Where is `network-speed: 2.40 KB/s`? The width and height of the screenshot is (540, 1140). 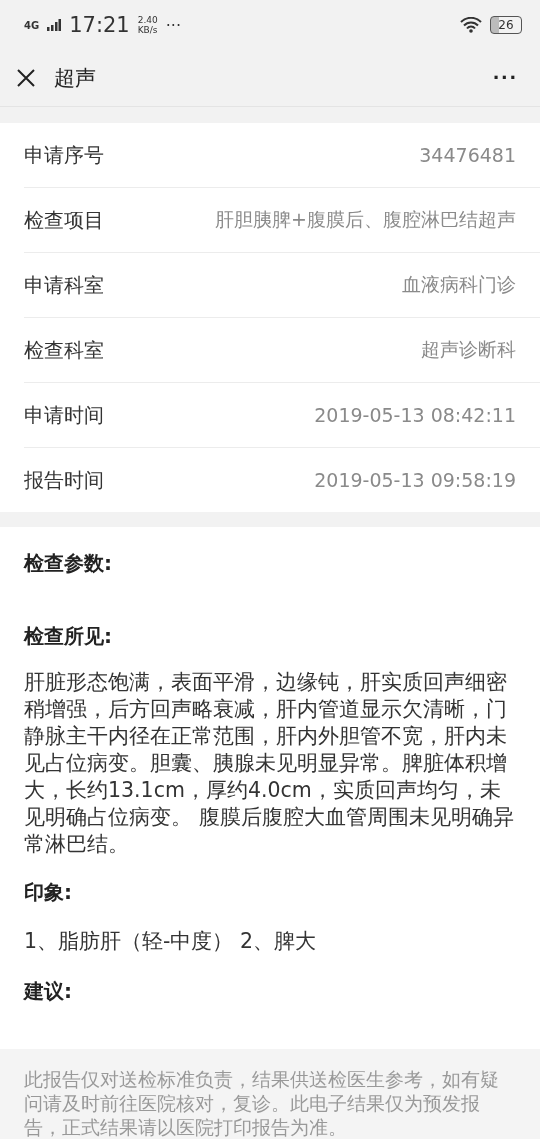
network-speed: 2.40 KB/s is located at coordinates (147, 25).